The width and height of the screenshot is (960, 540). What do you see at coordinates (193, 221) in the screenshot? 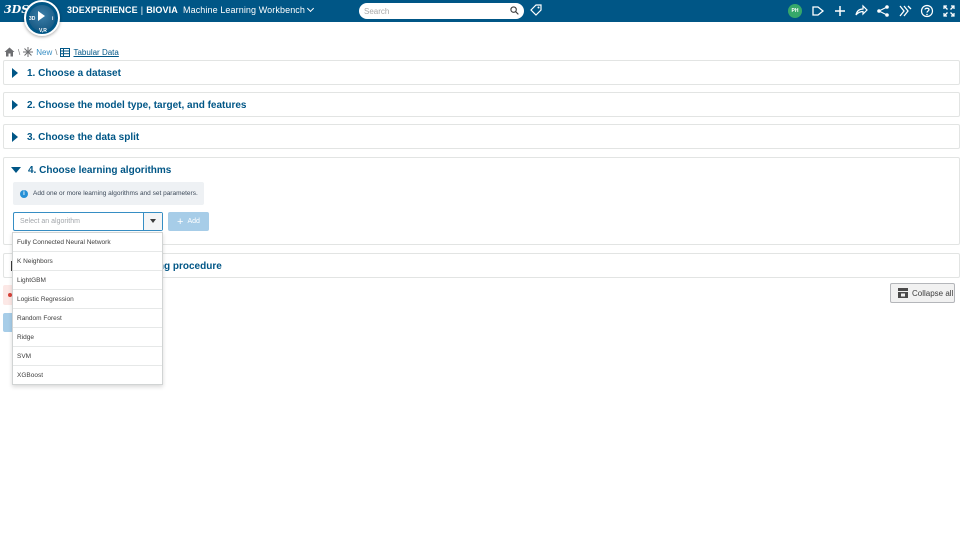
I see `add-button-label: Add` at bounding box center [193, 221].